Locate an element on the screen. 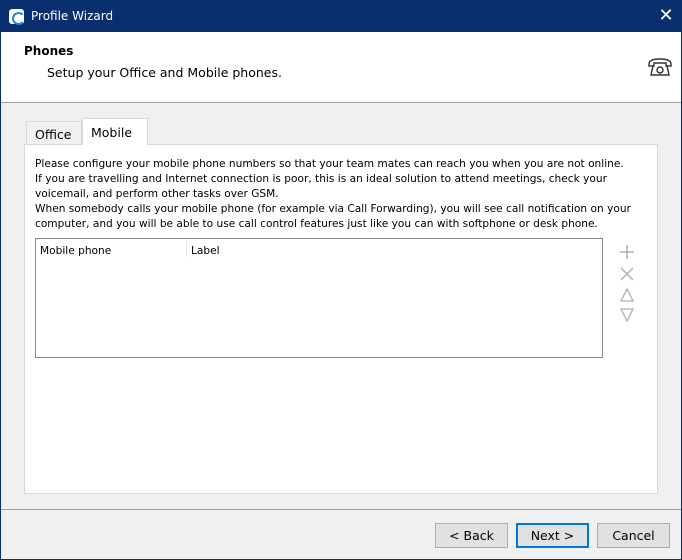  column-header-mobile-phone: Mobile phone is located at coordinates (75, 251).